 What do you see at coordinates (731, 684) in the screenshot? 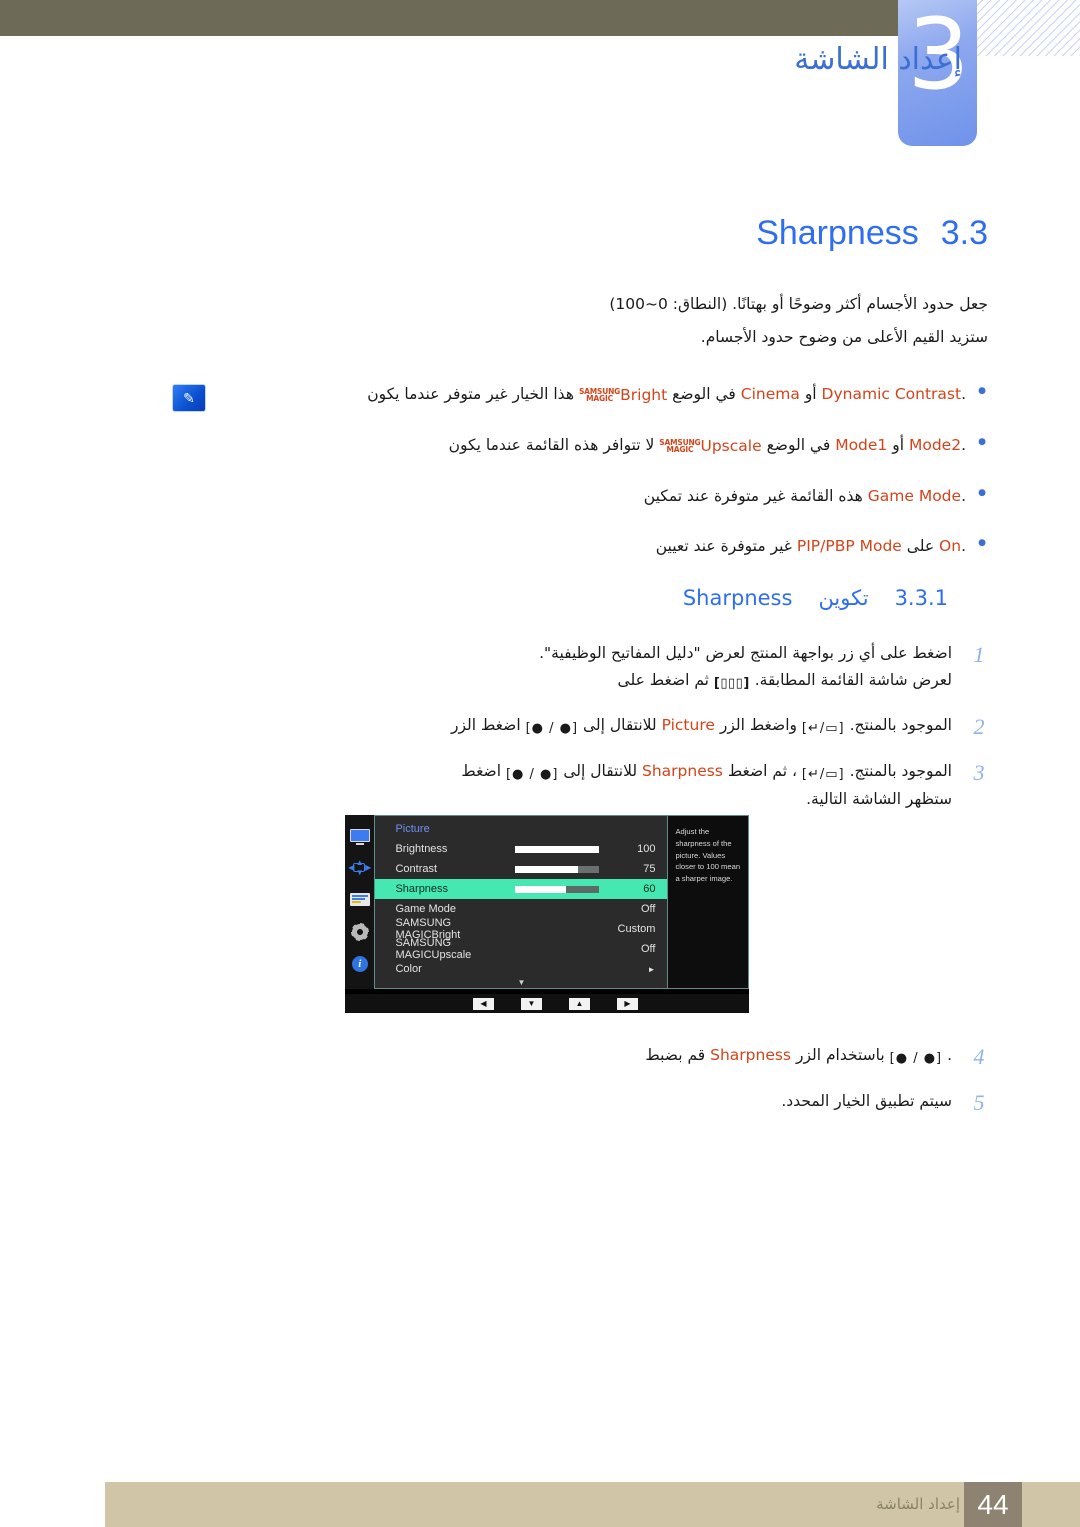
I see `menu-key-icon: [▯▯▯]` at bounding box center [731, 684].